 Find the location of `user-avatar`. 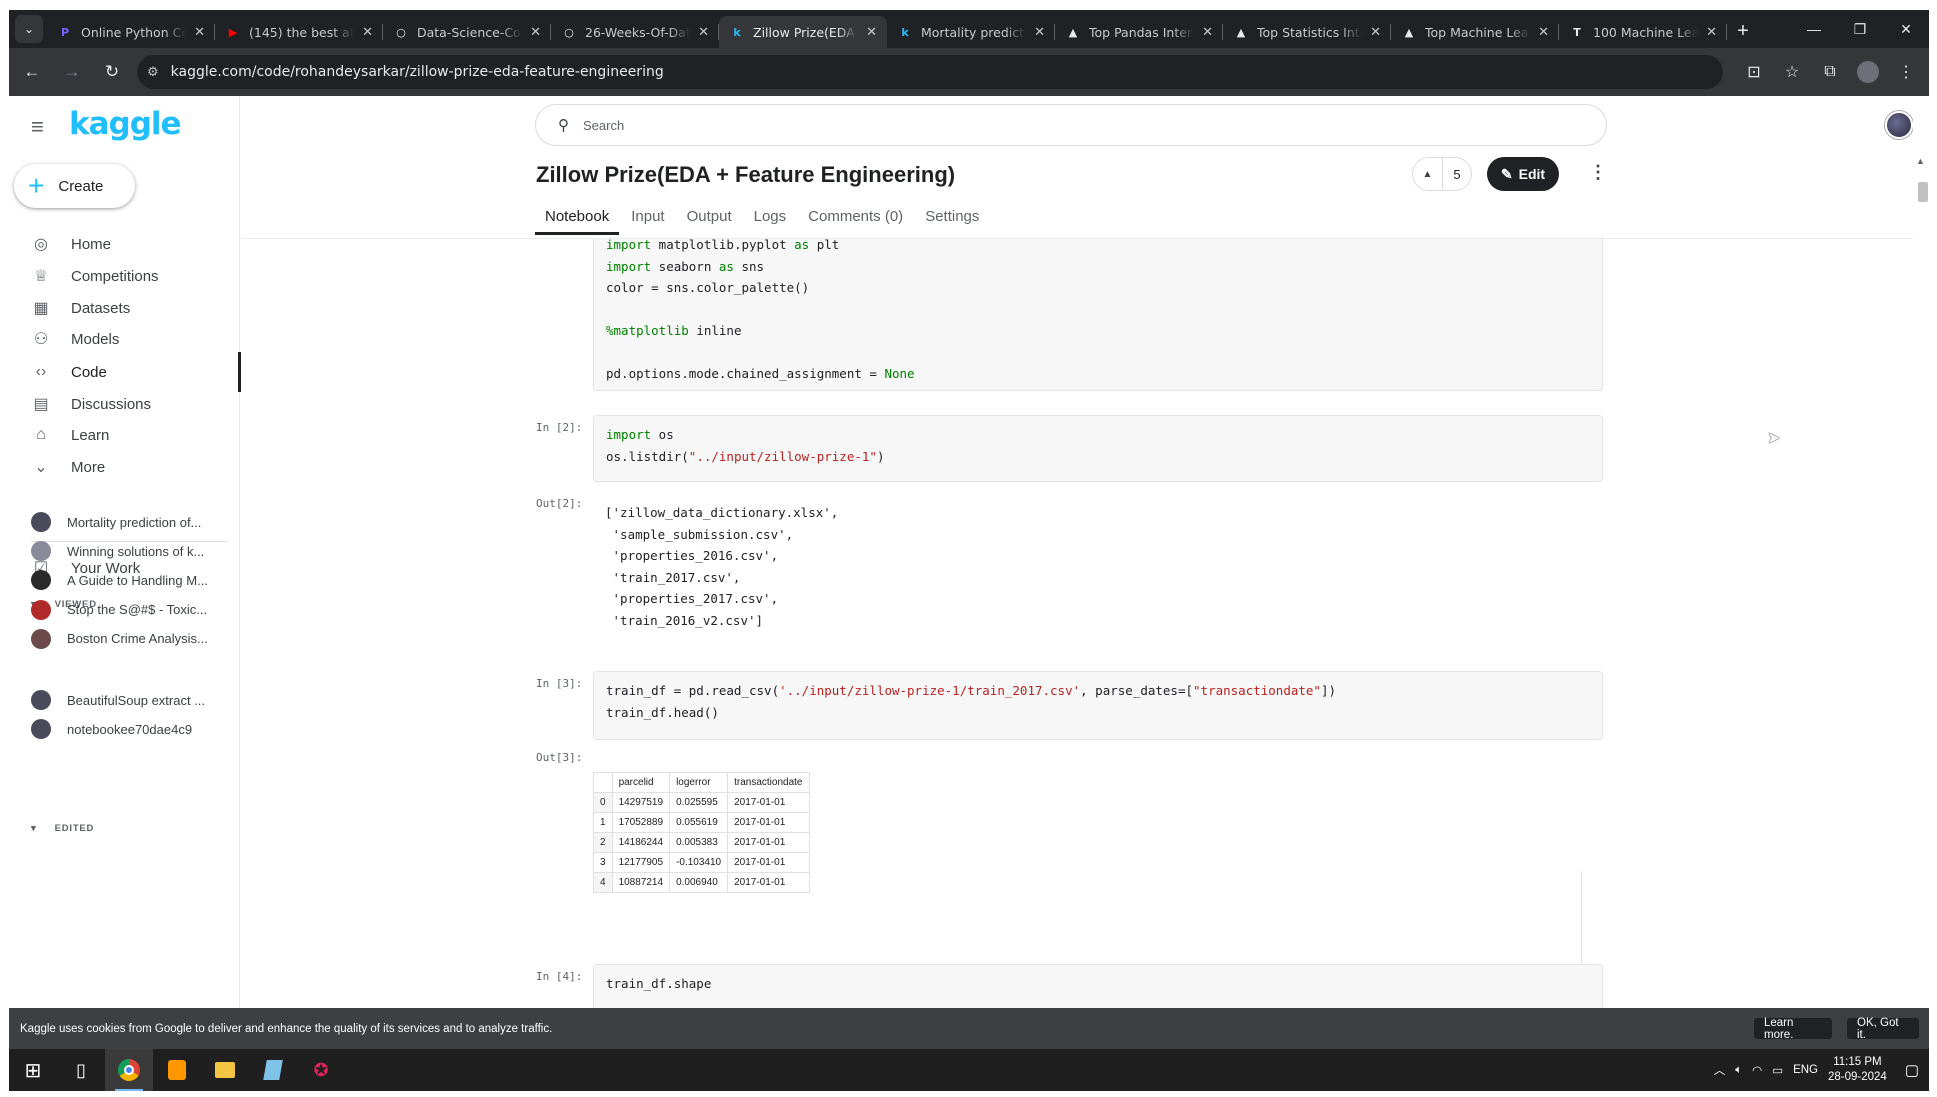

user-avatar is located at coordinates (1899, 125).